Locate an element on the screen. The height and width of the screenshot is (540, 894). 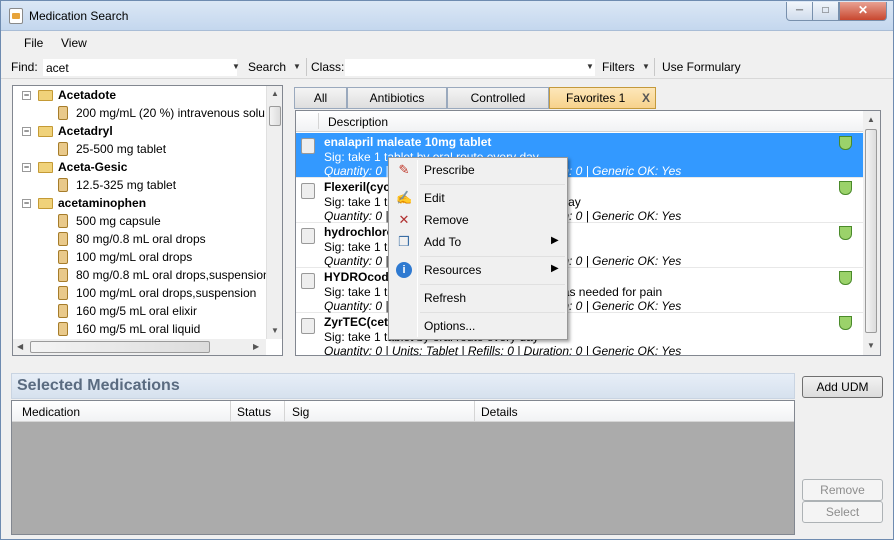
context-menu-item: ✎ Prescribe is located at coordinates (478, 170).